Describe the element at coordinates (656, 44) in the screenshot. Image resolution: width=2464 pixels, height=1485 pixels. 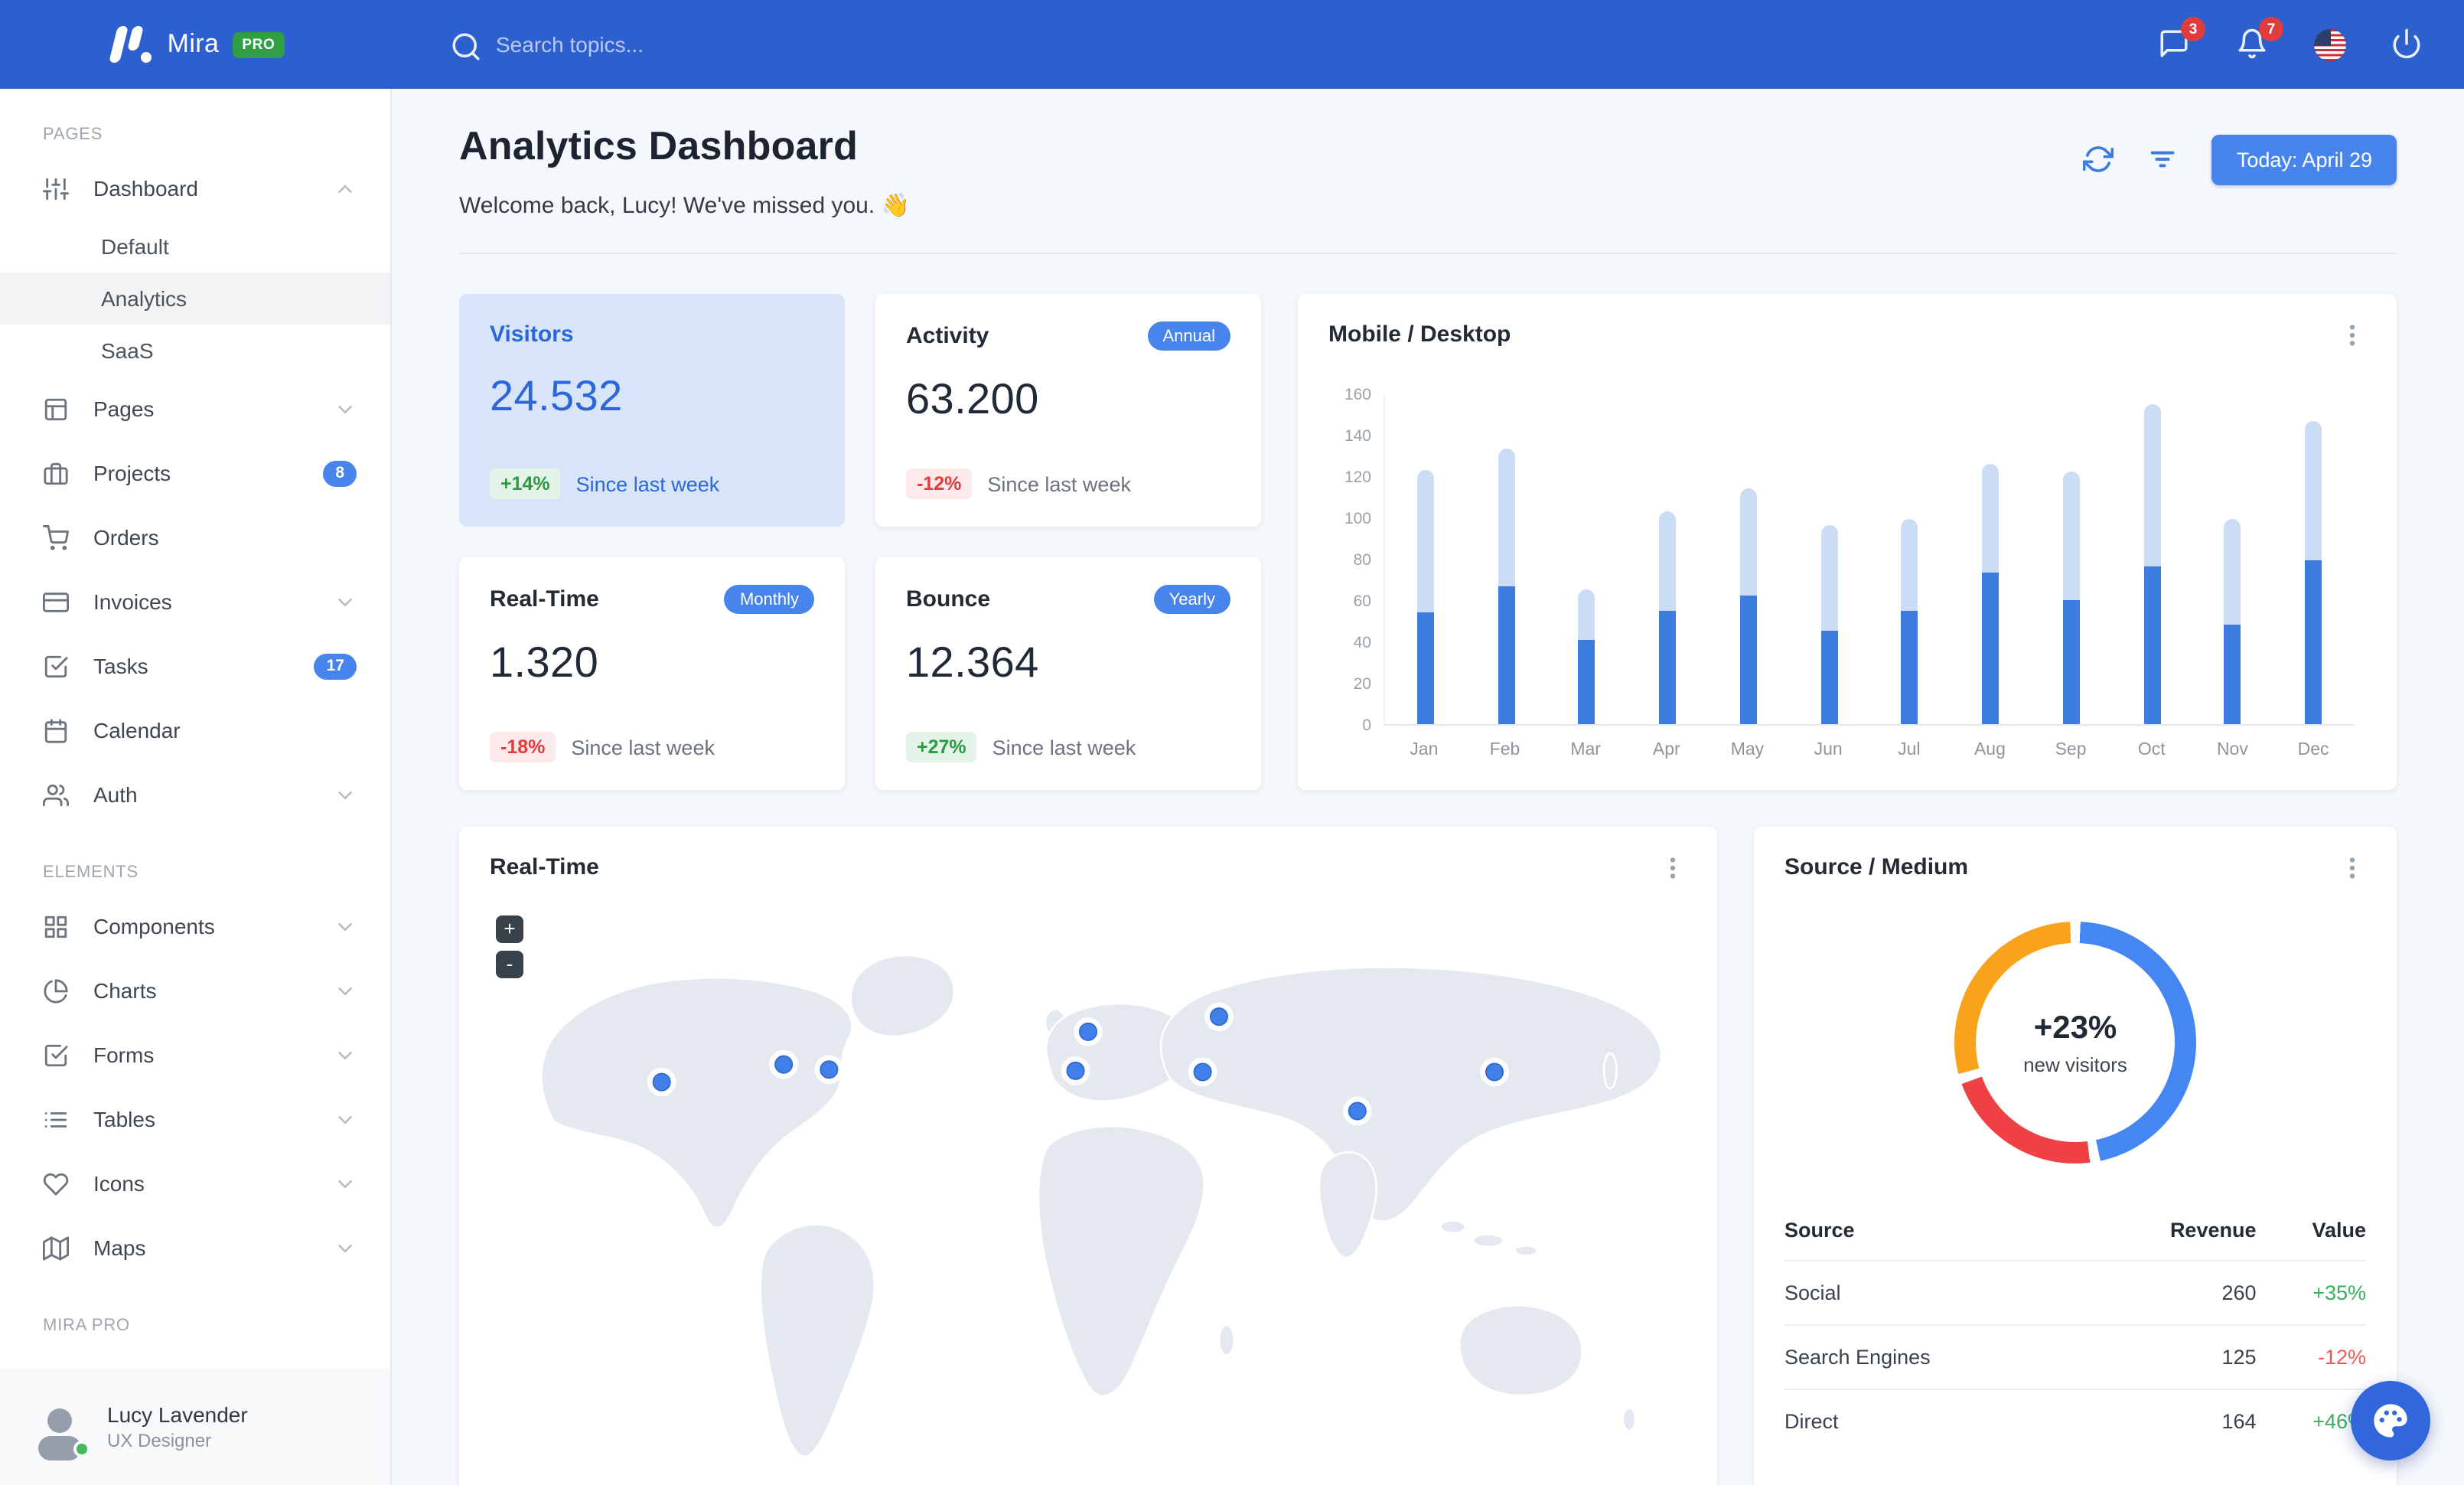
I see `search-input` at that location.